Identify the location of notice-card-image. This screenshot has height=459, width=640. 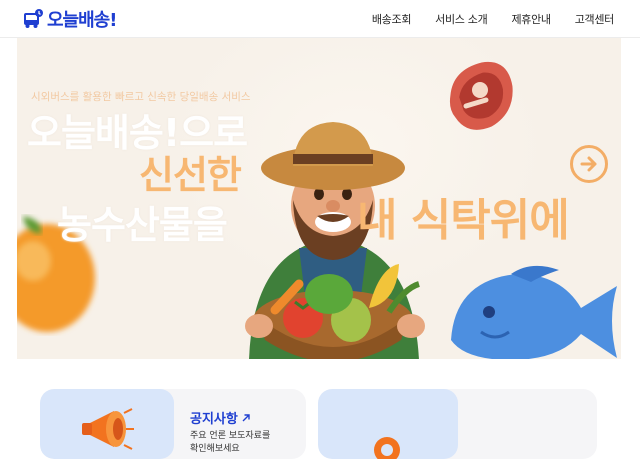
(107, 424).